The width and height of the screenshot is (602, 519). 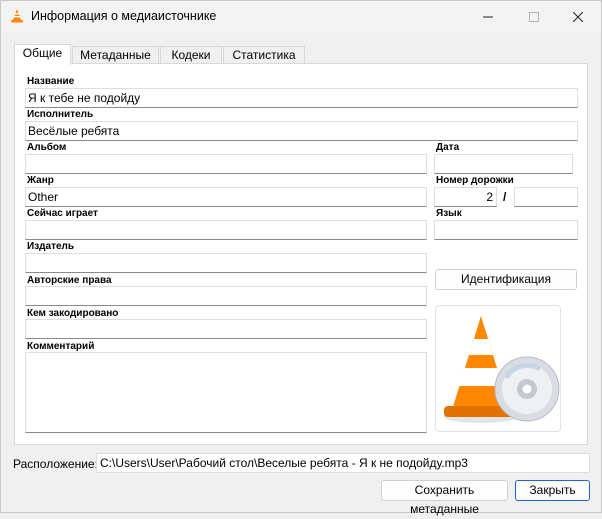 What do you see at coordinates (51, 246) in the screenshot?
I see `publisher-label: Издатель` at bounding box center [51, 246].